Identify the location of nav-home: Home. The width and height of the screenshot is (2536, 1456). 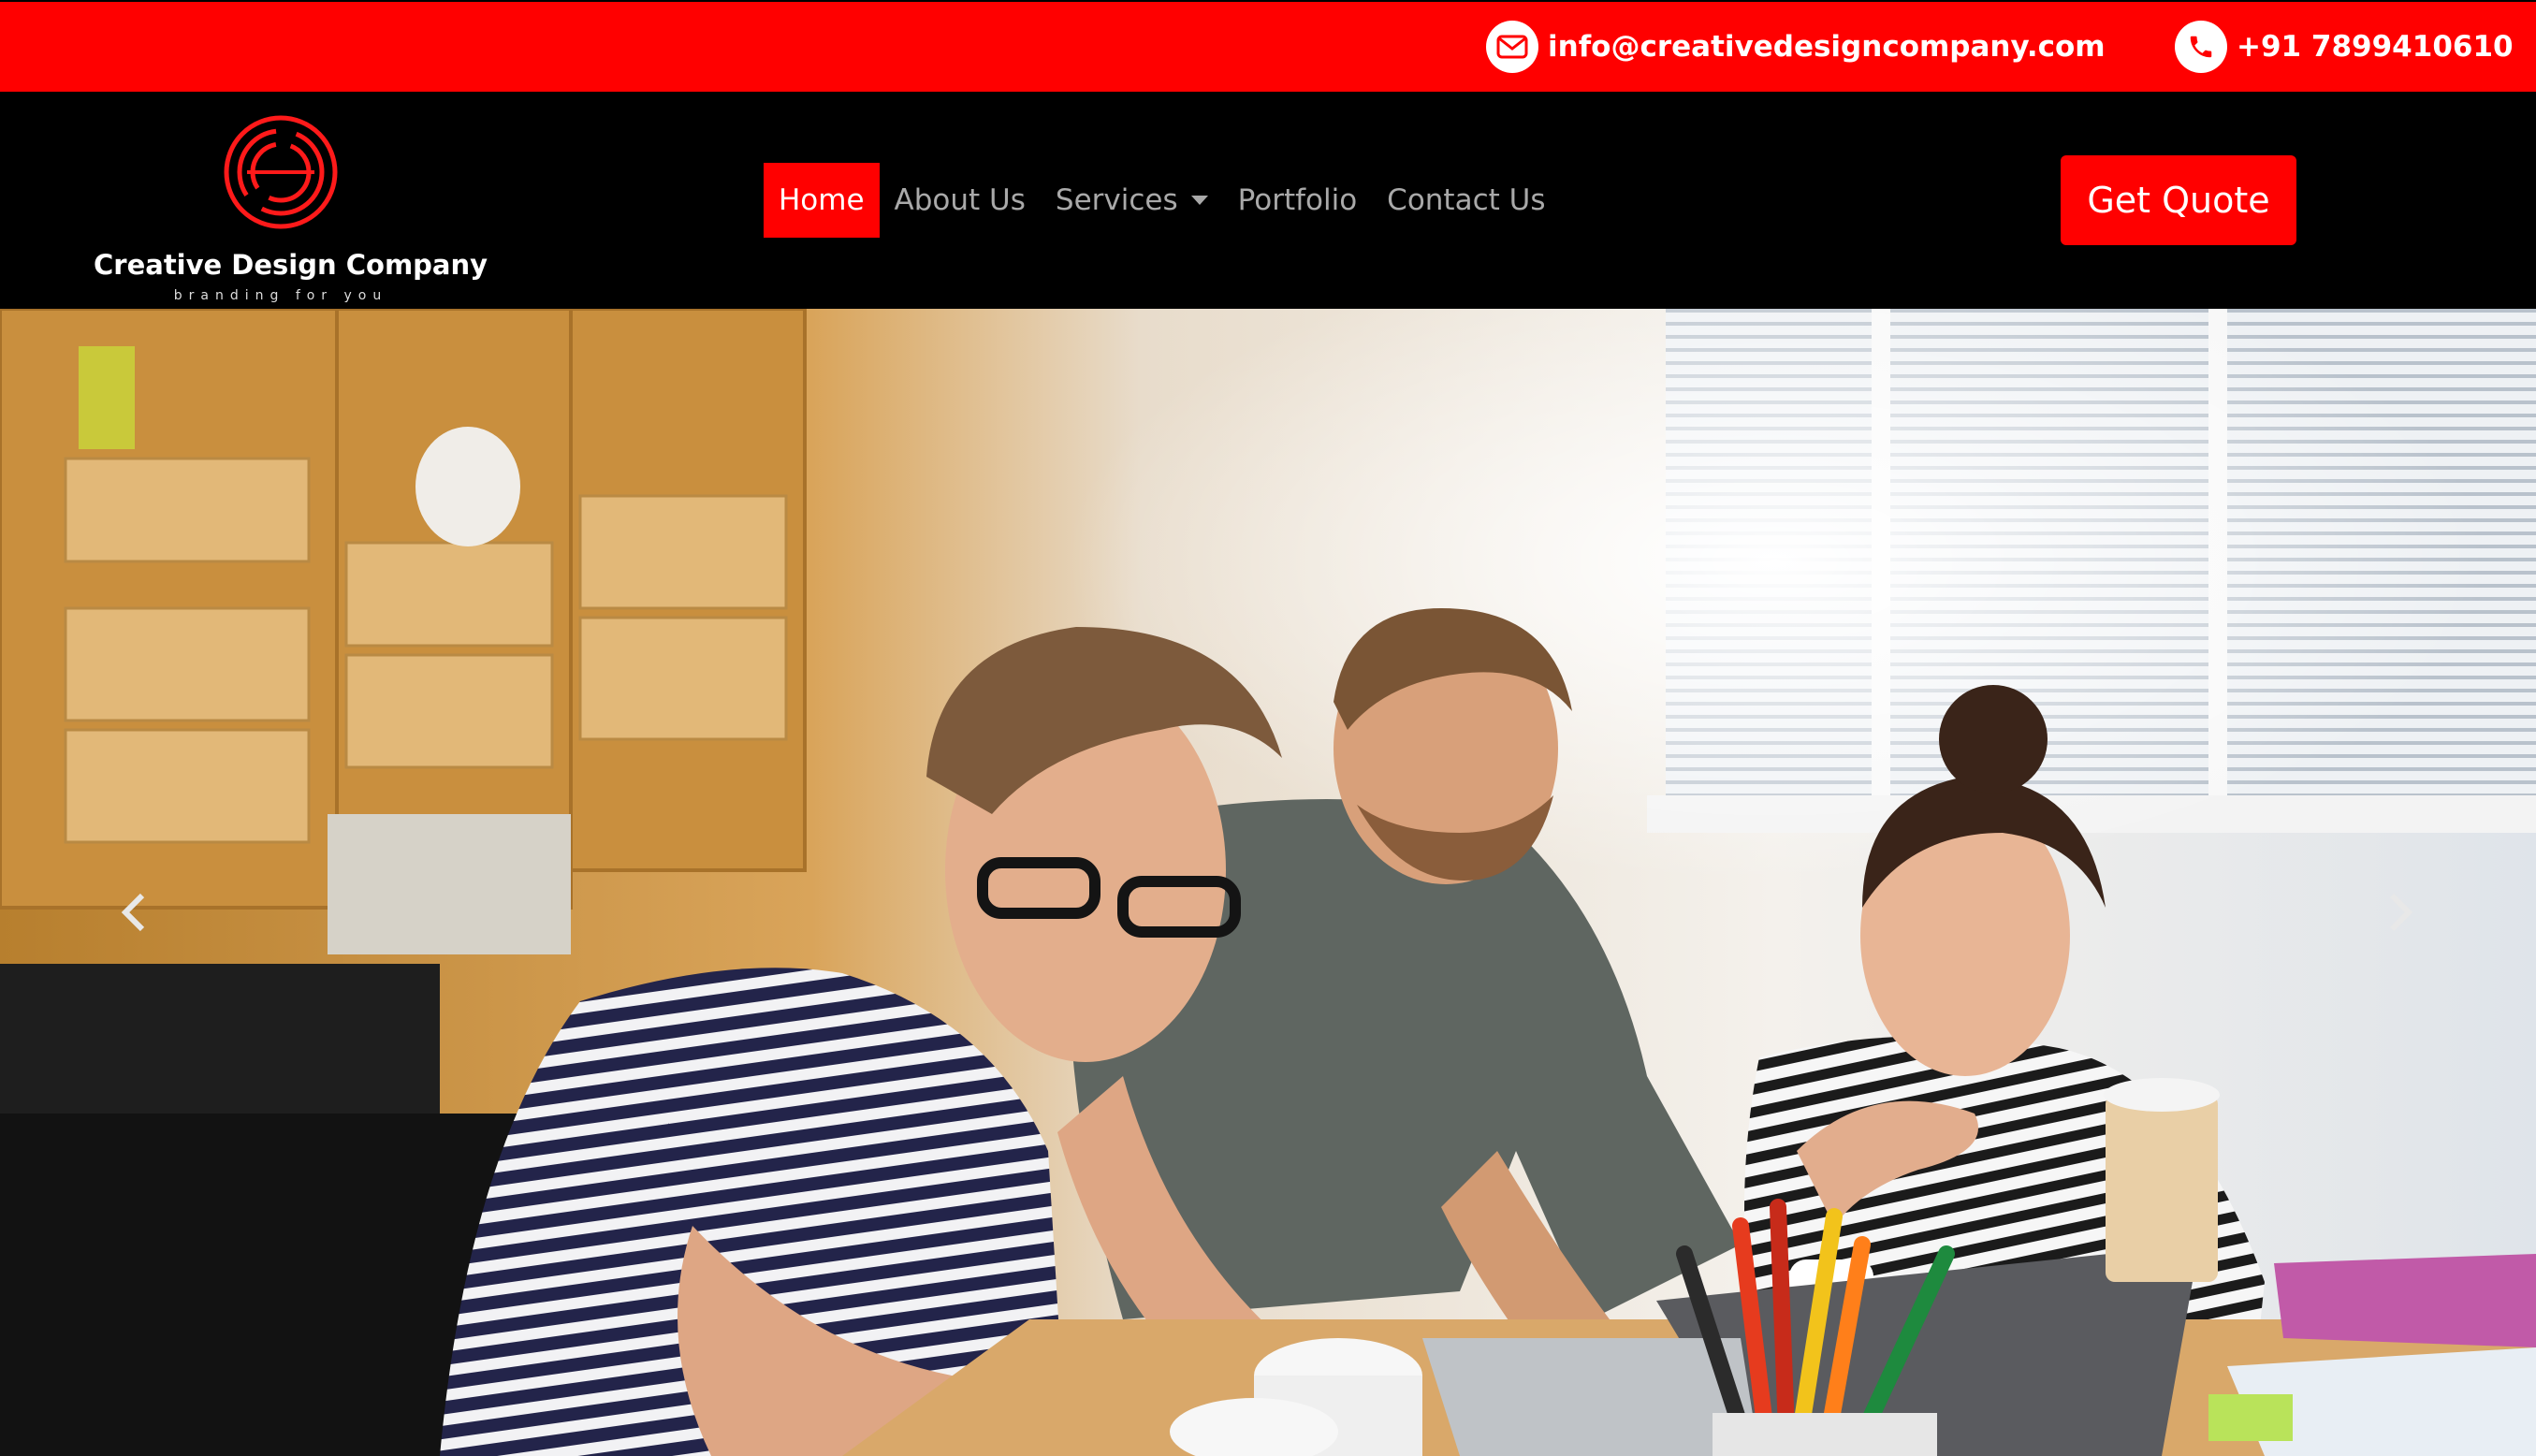
(822, 200).